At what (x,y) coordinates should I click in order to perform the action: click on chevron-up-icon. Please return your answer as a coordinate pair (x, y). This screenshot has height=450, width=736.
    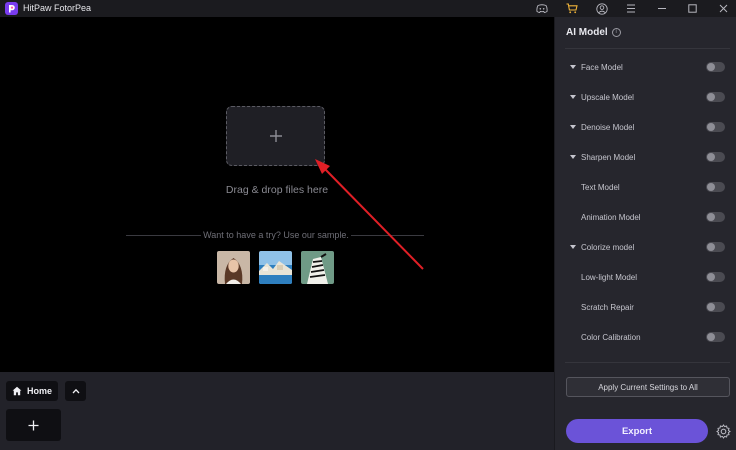
    Looking at the image, I should click on (75, 391).